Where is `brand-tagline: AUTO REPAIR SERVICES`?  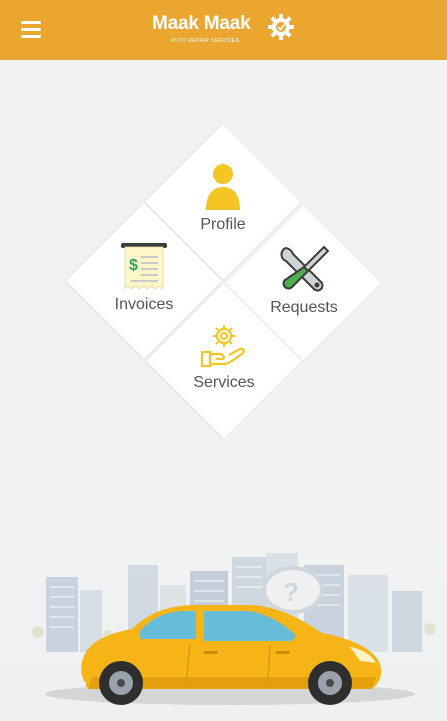
brand-tagline: AUTO REPAIR SERVICES is located at coordinates (205, 41).